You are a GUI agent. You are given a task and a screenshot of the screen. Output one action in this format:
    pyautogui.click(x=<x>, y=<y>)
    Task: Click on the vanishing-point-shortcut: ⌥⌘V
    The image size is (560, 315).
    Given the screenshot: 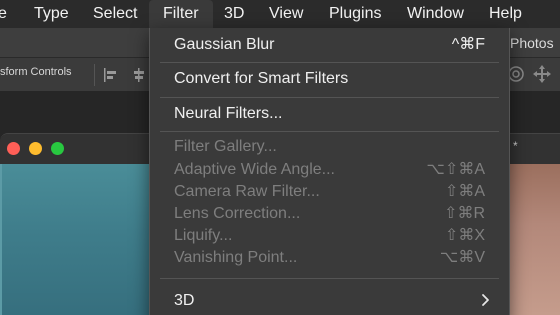 What is the action you would take?
    pyautogui.click(x=462, y=257)
    